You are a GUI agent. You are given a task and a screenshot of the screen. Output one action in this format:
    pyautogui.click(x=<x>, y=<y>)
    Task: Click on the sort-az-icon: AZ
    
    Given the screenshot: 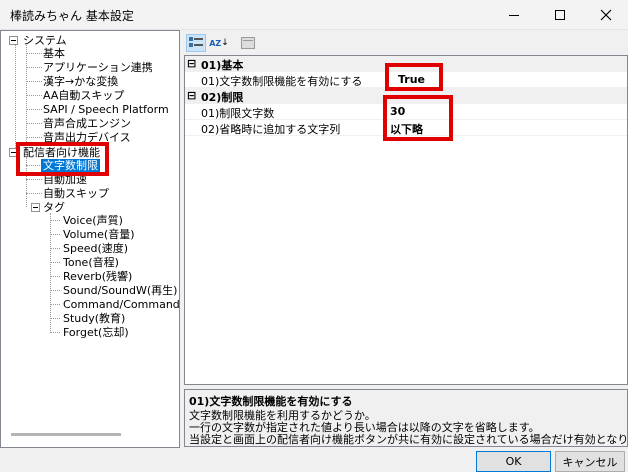 What is the action you would take?
    pyautogui.click(x=215, y=43)
    